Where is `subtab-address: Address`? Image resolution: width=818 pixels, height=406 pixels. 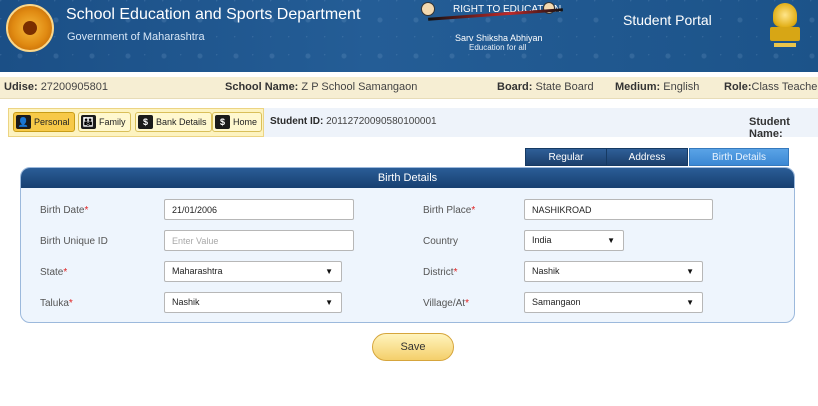 subtab-address: Address is located at coordinates (647, 157).